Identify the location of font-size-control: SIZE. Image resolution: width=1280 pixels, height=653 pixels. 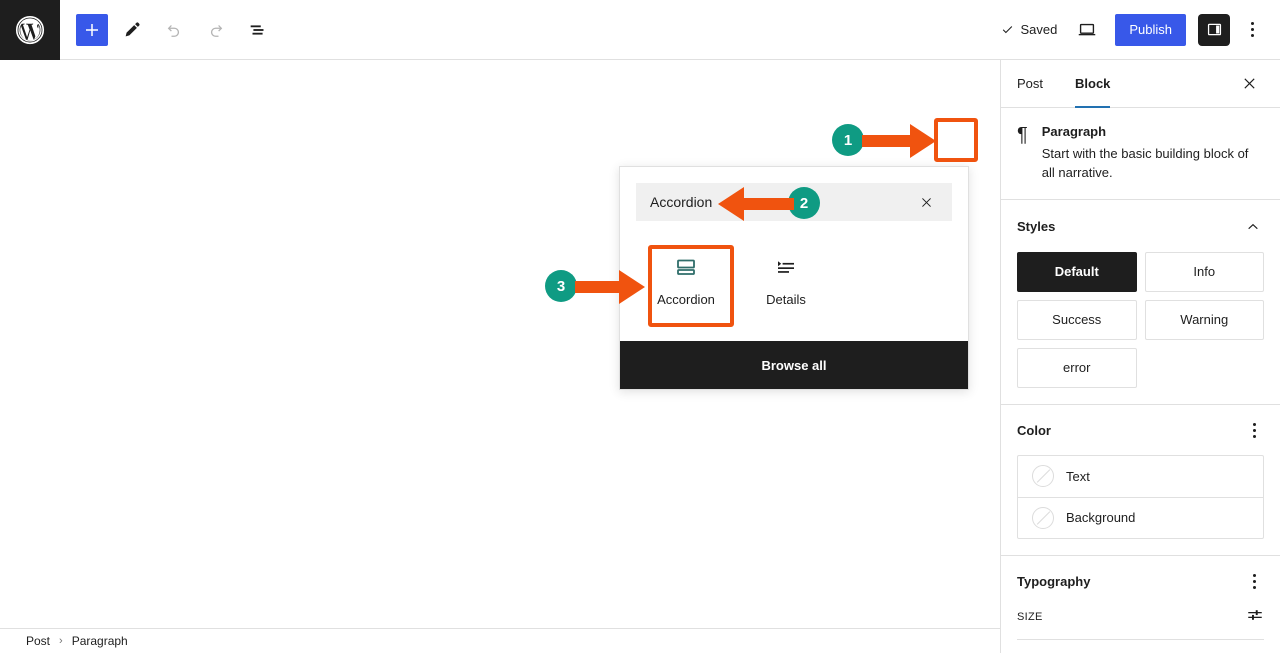
(1140, 623).